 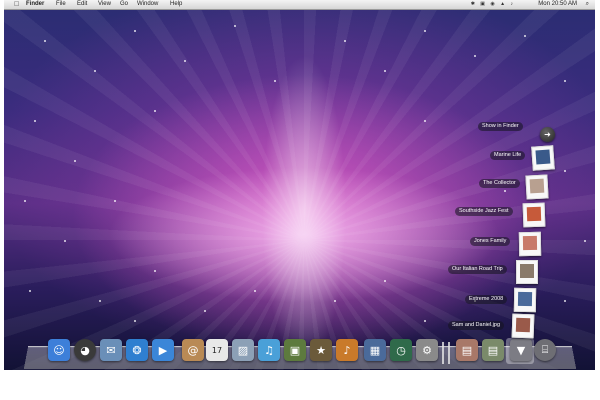 I want to click on menu-window: Window, so click(x=147, y=4).